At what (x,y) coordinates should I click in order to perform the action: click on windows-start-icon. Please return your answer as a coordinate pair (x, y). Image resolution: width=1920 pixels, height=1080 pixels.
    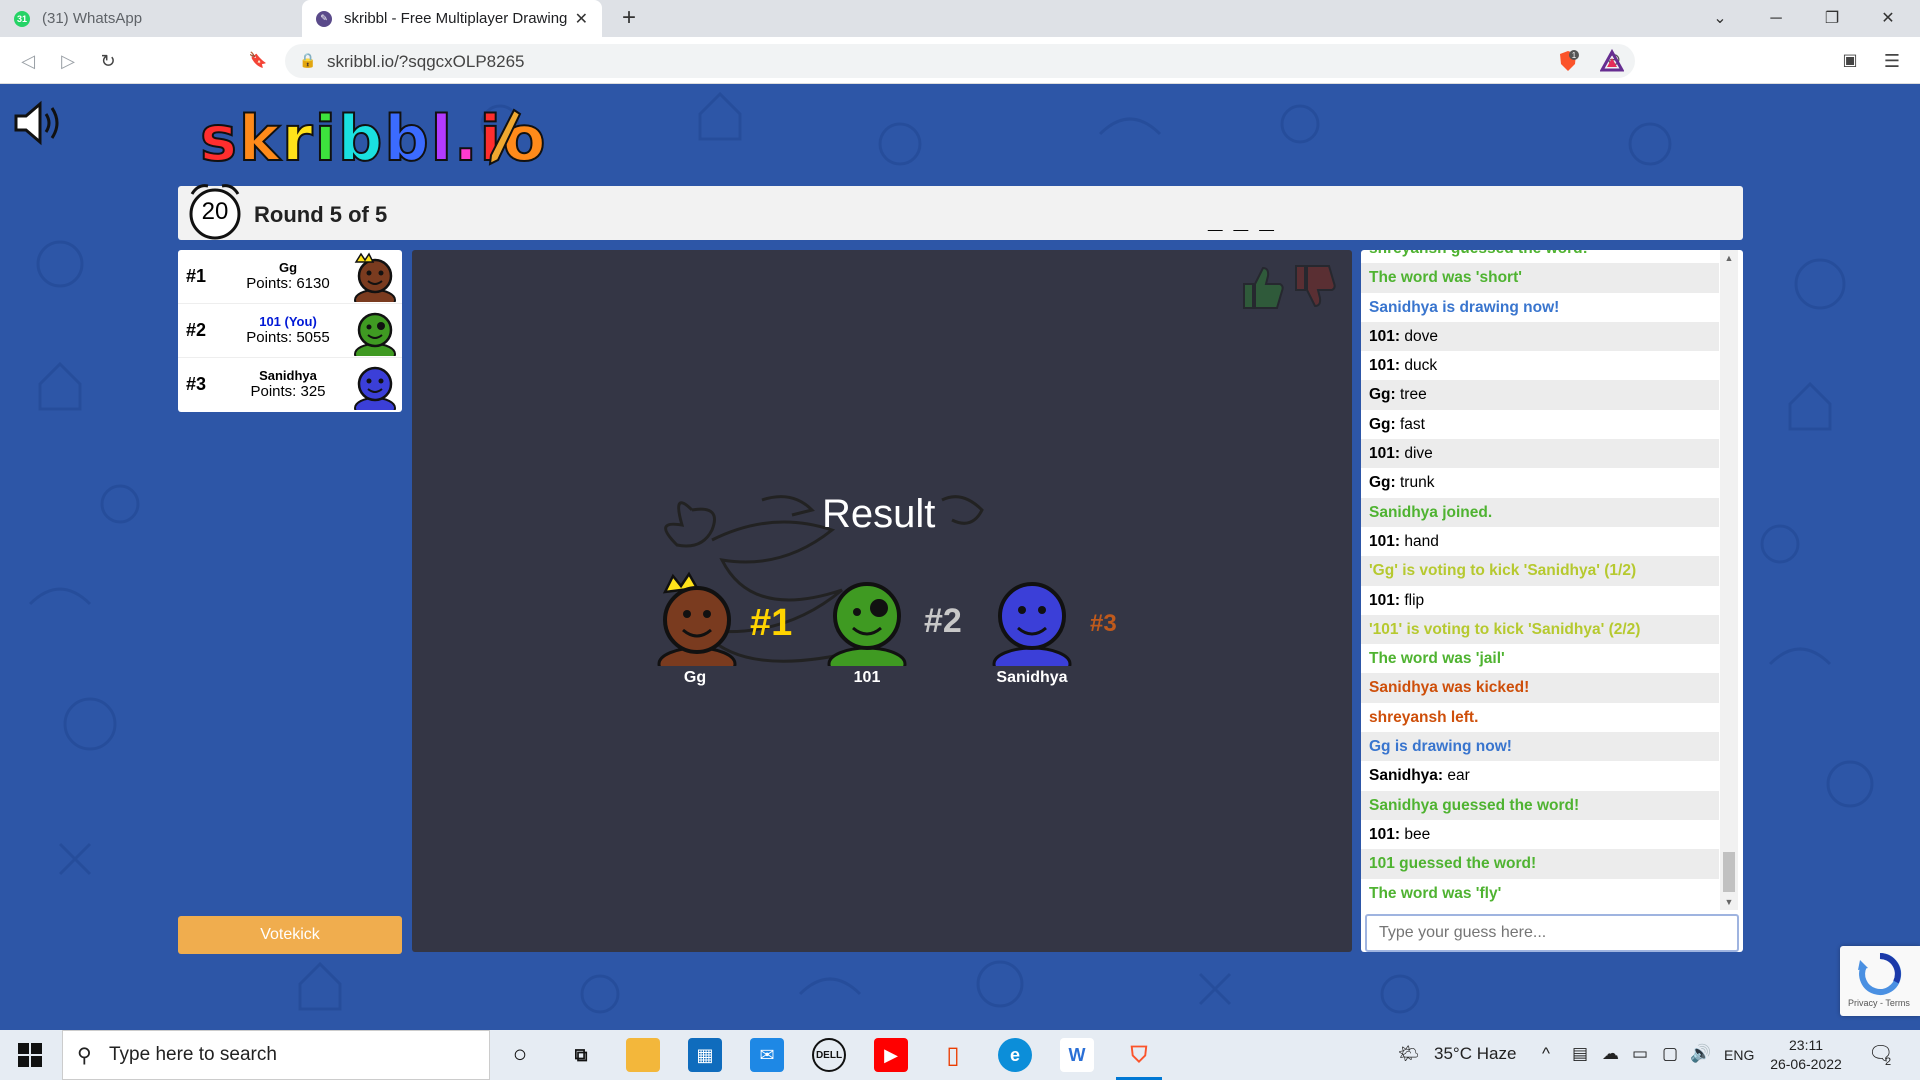
    Looking at the image, I should click on (30, 1055).